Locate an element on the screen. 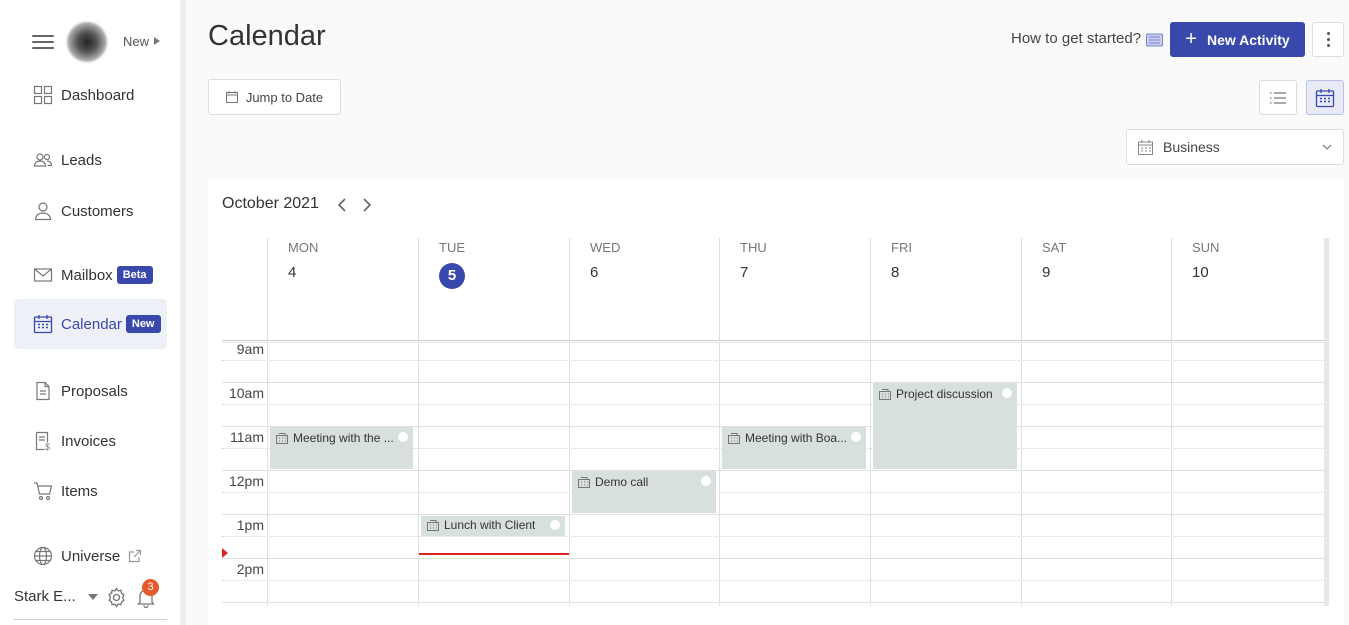 The width and height of the screenshot is (1349, 625). video-icon is located at coordinates (1154, 40).